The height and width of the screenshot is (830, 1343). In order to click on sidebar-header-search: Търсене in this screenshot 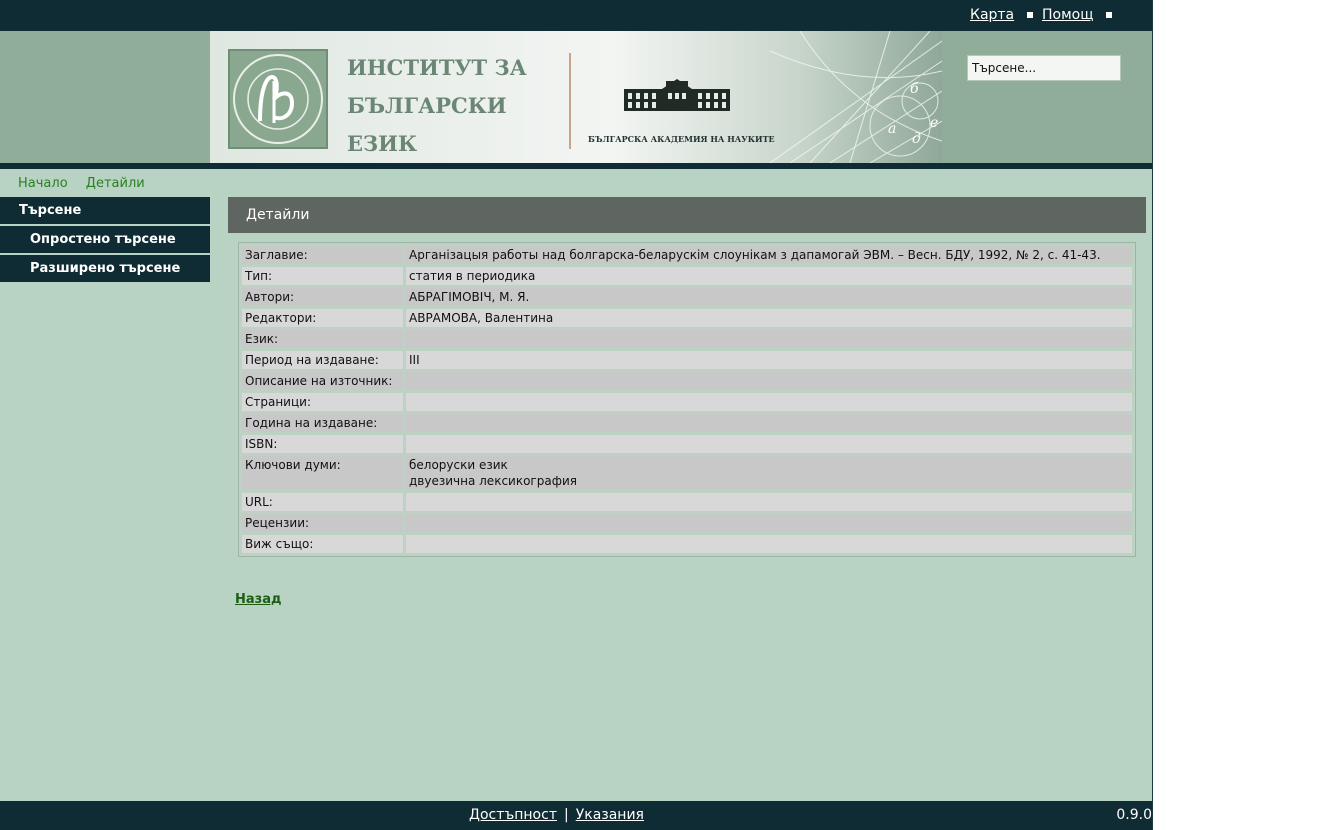, I will do `click(105, 211)`.